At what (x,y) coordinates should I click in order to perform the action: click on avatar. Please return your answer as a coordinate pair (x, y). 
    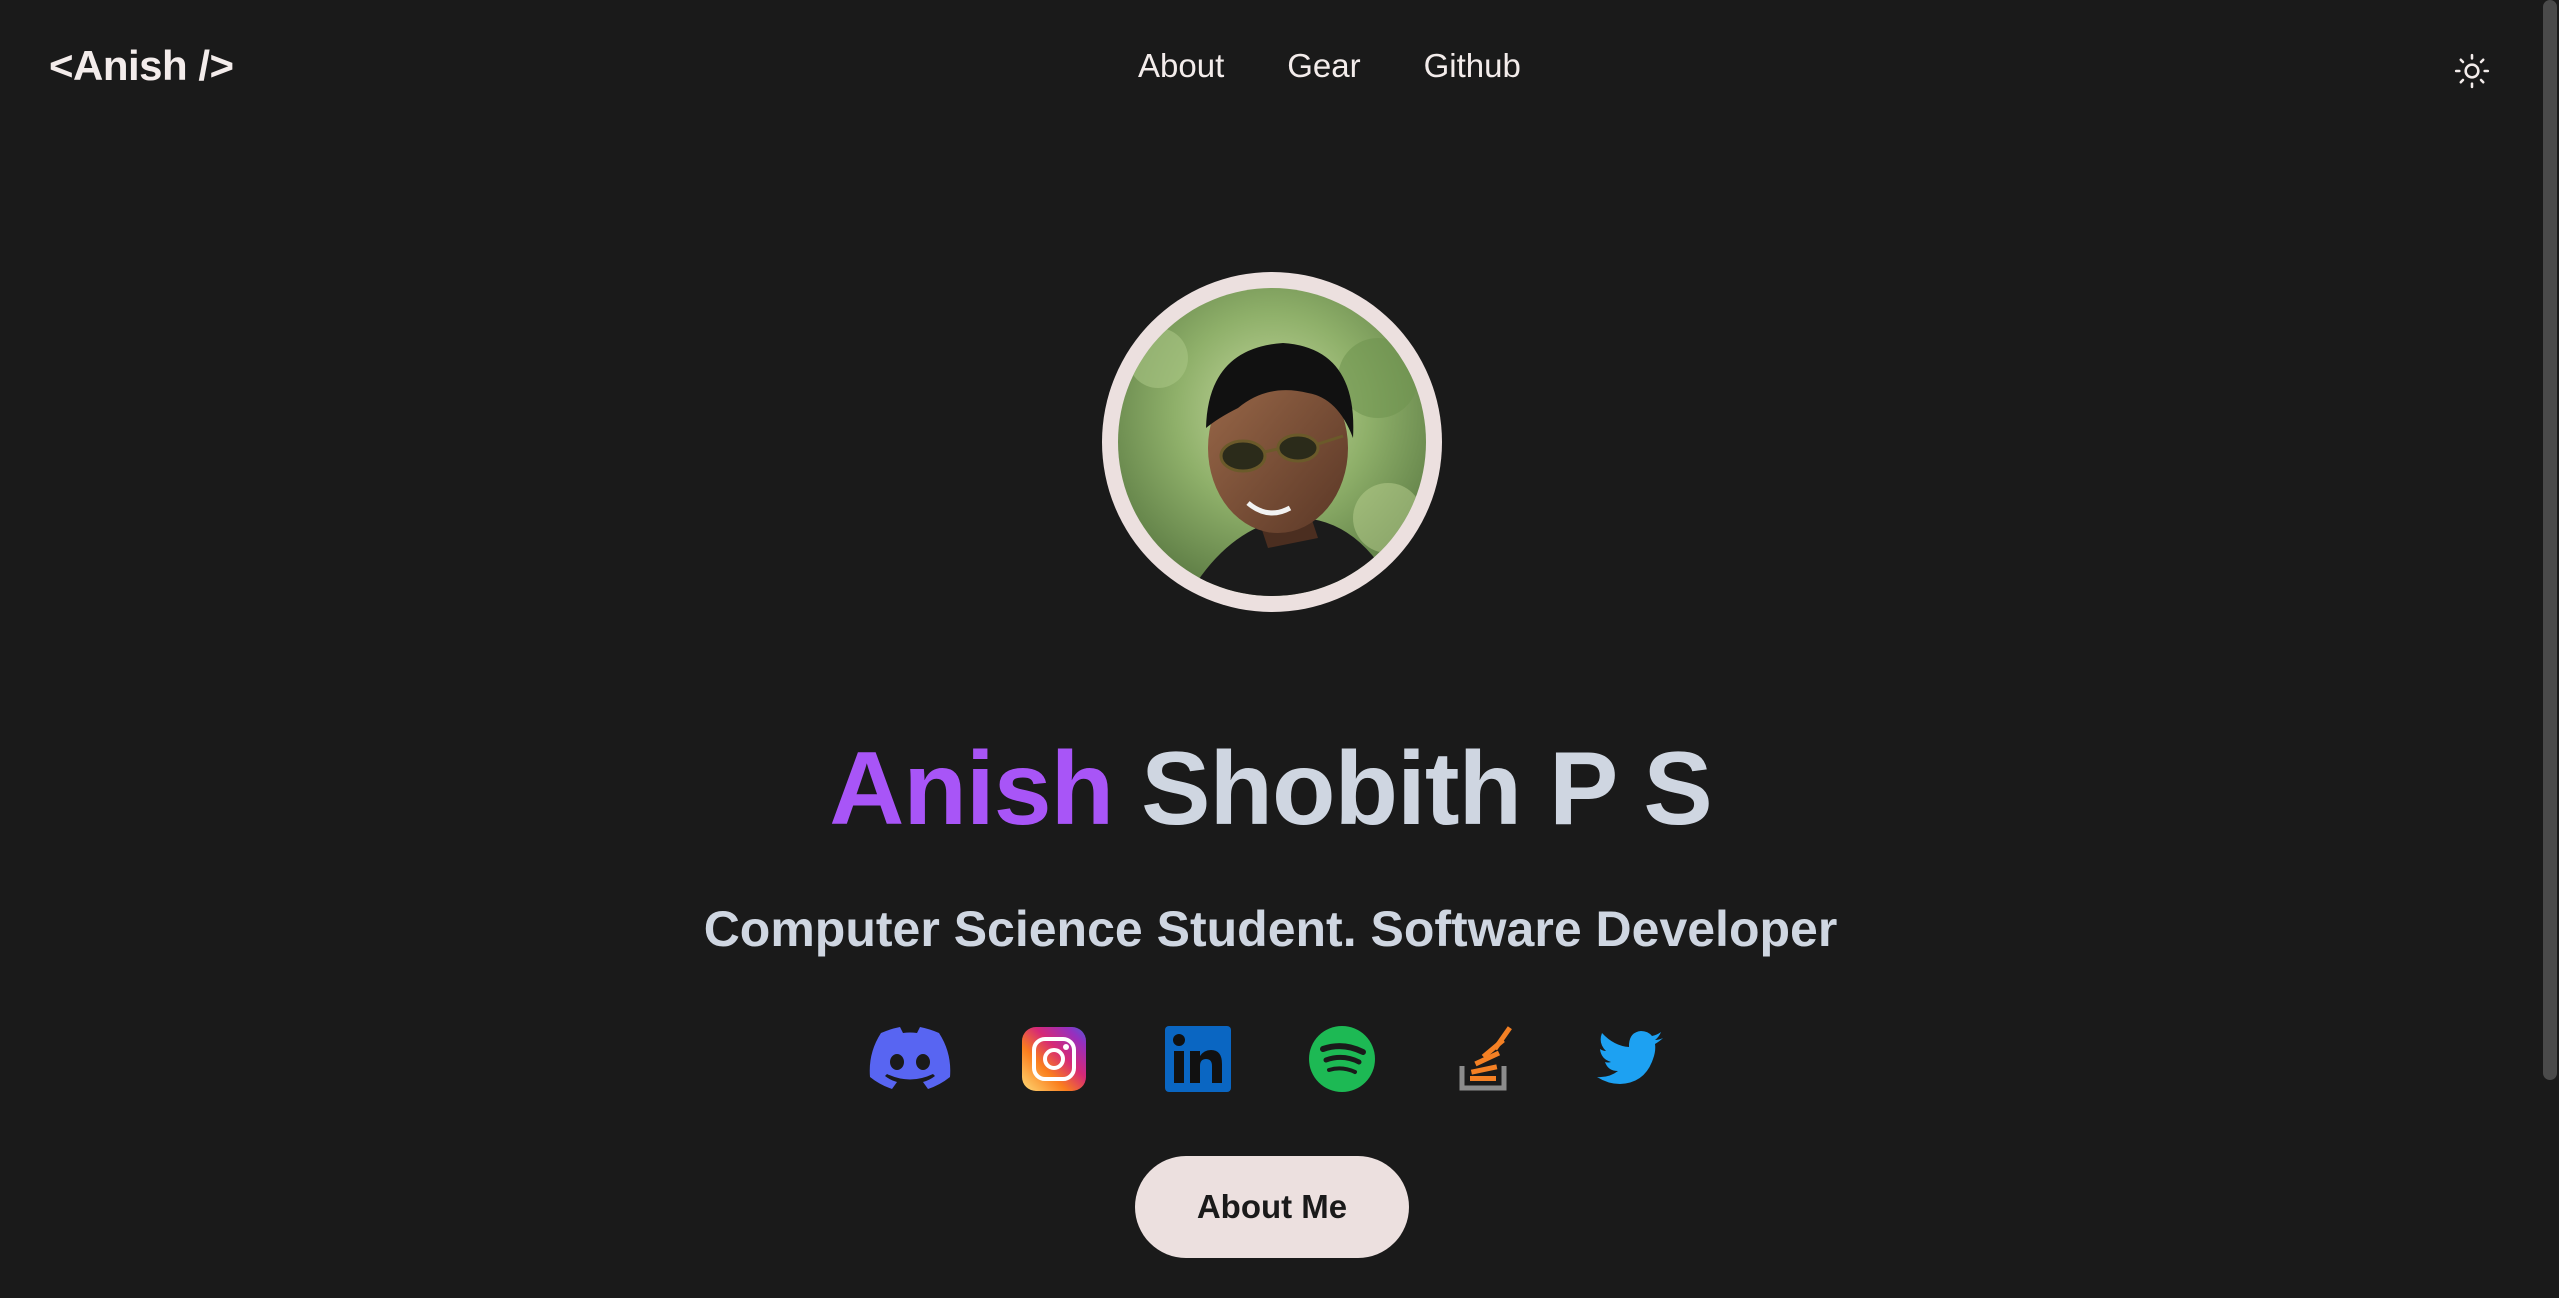
    Looking at the image, I should click on (1272, 442).